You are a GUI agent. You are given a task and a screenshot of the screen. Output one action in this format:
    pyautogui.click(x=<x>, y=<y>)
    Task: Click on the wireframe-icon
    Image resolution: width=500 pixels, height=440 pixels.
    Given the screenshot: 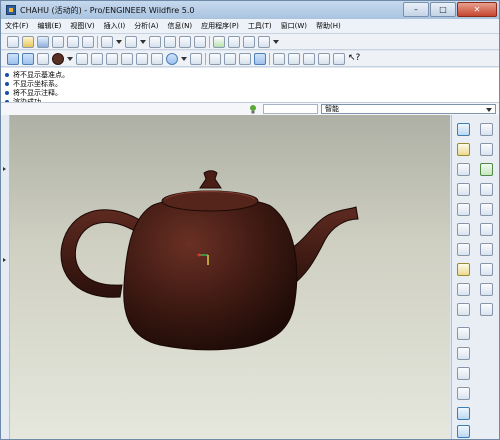 What is the action you would take?
    pyautogui.click(x=215, y=58)
    